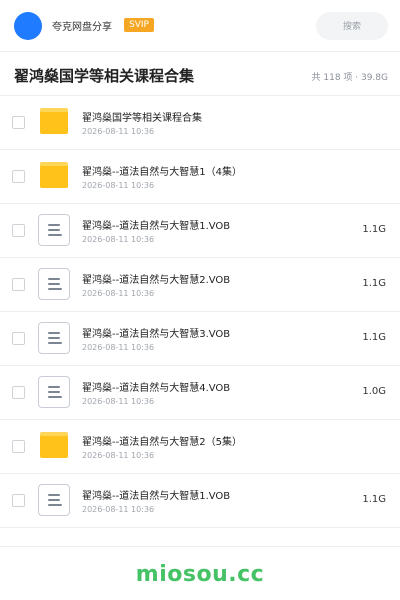 Image resolution: width=400 pixels, height=600 pixels. Describe the element at coordinates (28, 26) in the screenshot. I see `avatar` at that location.